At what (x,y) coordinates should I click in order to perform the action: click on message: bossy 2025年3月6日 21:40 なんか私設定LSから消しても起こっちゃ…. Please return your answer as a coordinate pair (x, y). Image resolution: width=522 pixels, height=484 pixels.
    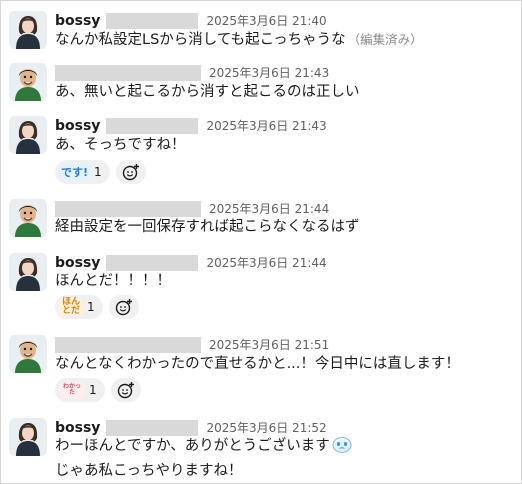
    Looking at the image, I should click on (261, 27).